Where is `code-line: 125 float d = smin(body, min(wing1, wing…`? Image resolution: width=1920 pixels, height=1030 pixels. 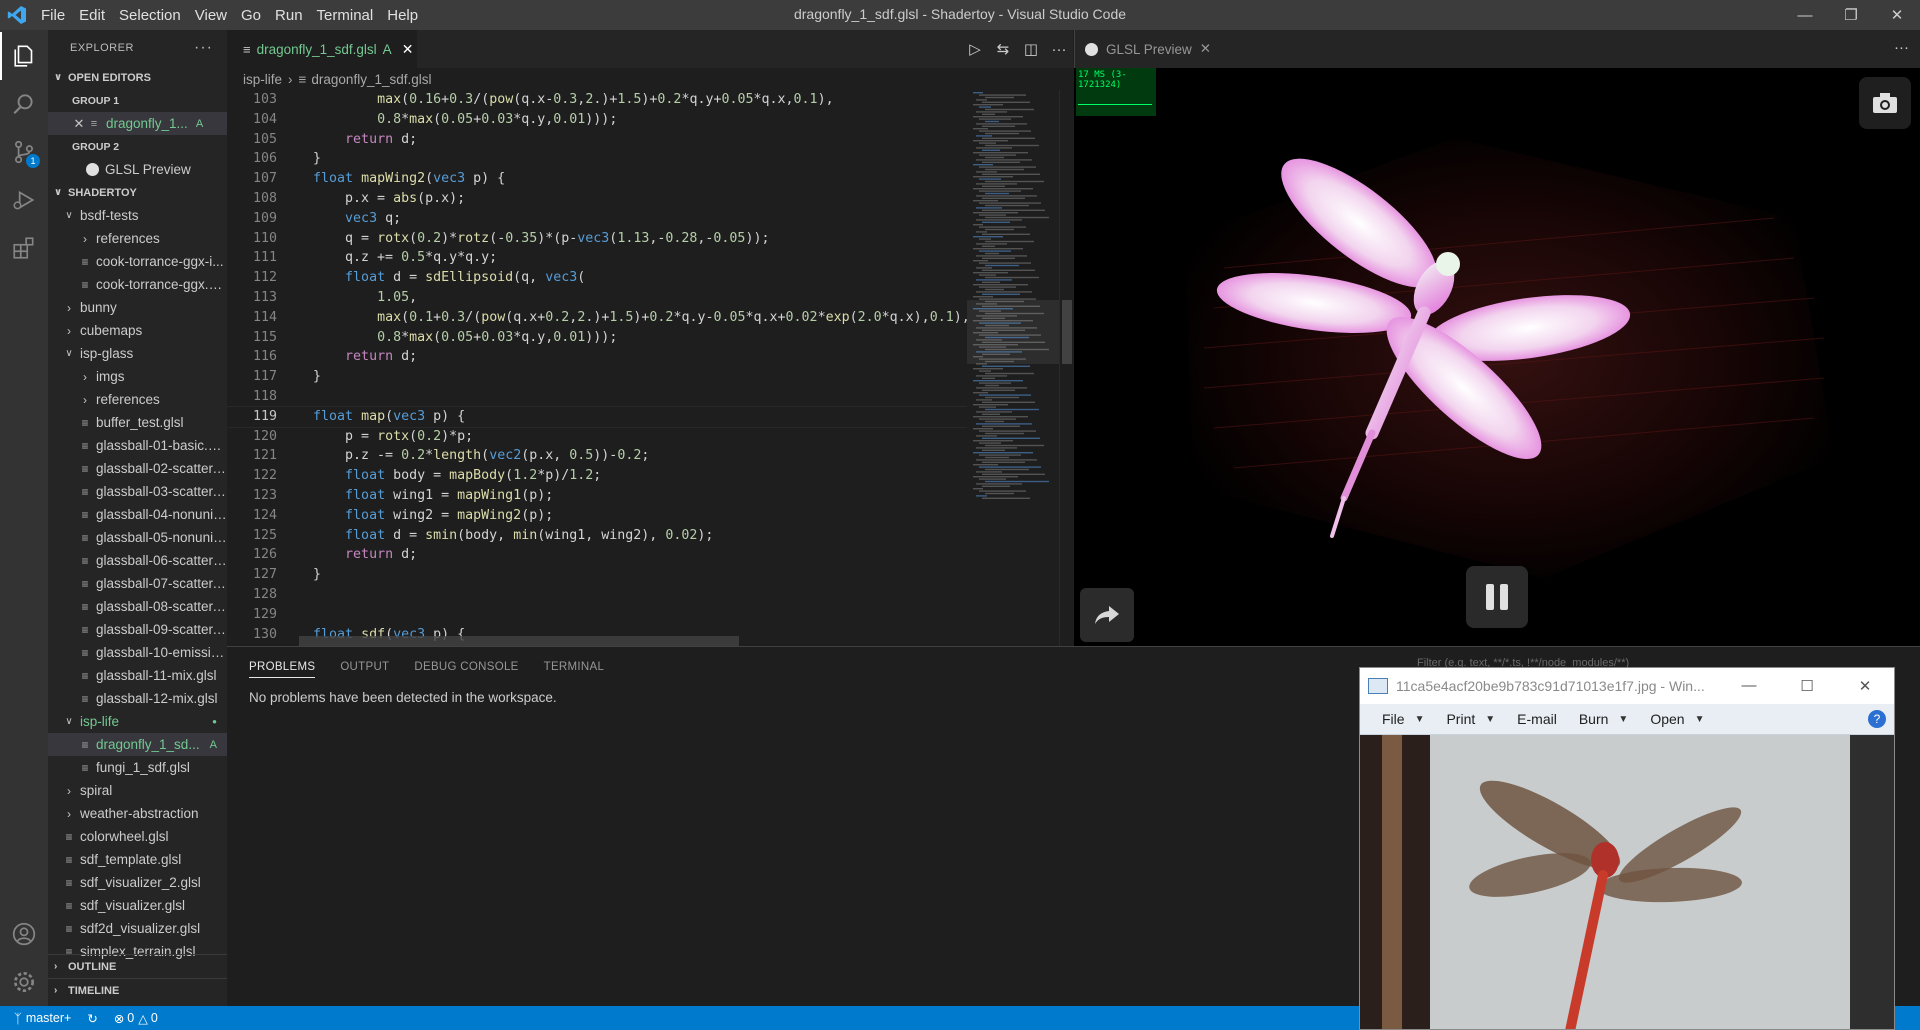 code-line: 125 float d = smin(body, min(wing1, wing… is located at coordinates (597, 536).